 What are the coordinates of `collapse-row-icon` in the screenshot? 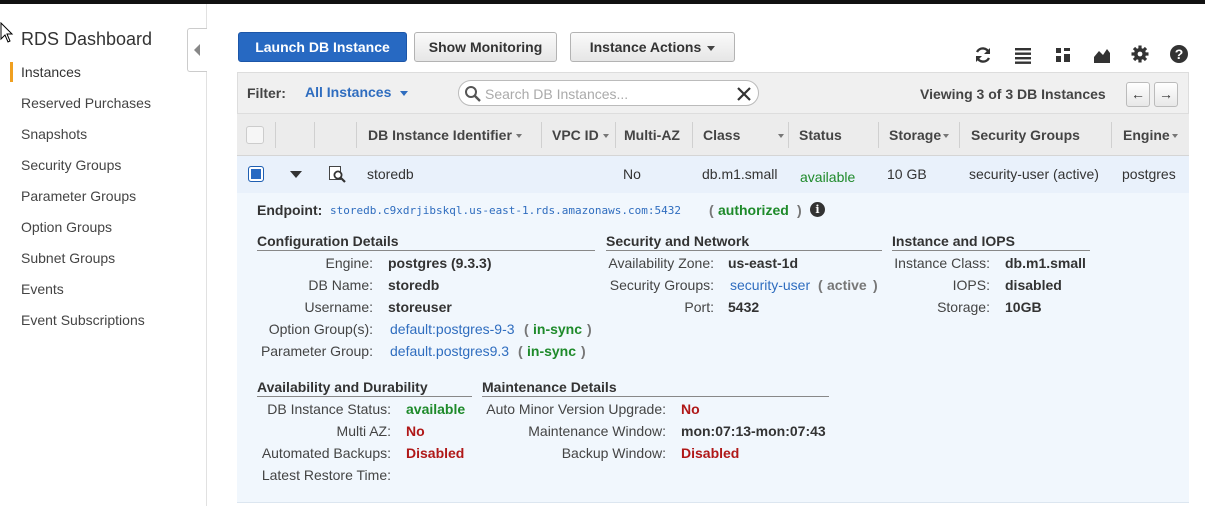 It's located at (296, 174).